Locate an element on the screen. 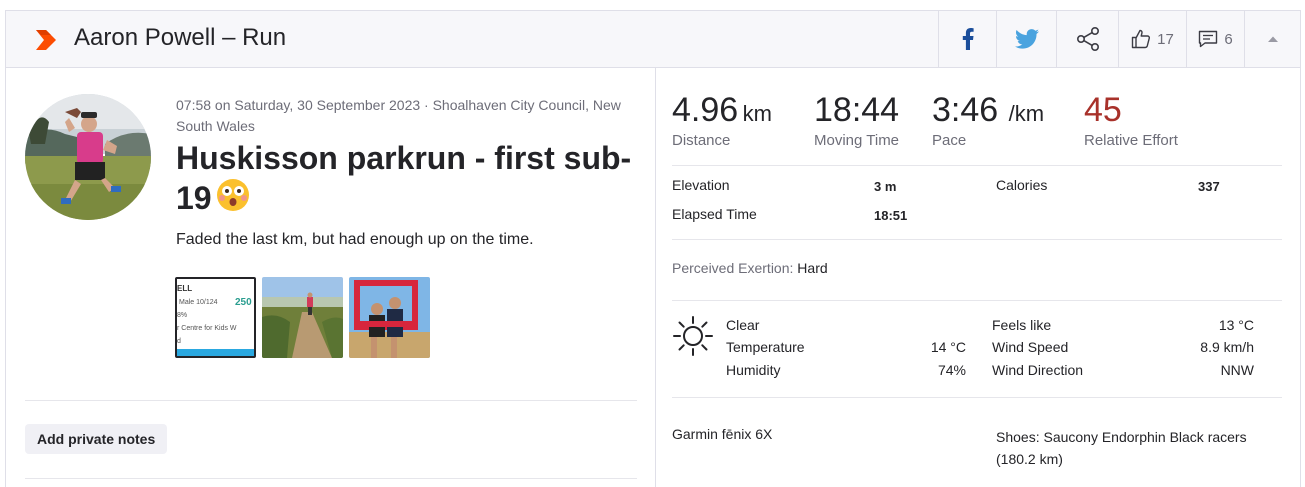 The height and width of the screenshot is (487, 1305). share-button is located at coordinates (1087, 39).